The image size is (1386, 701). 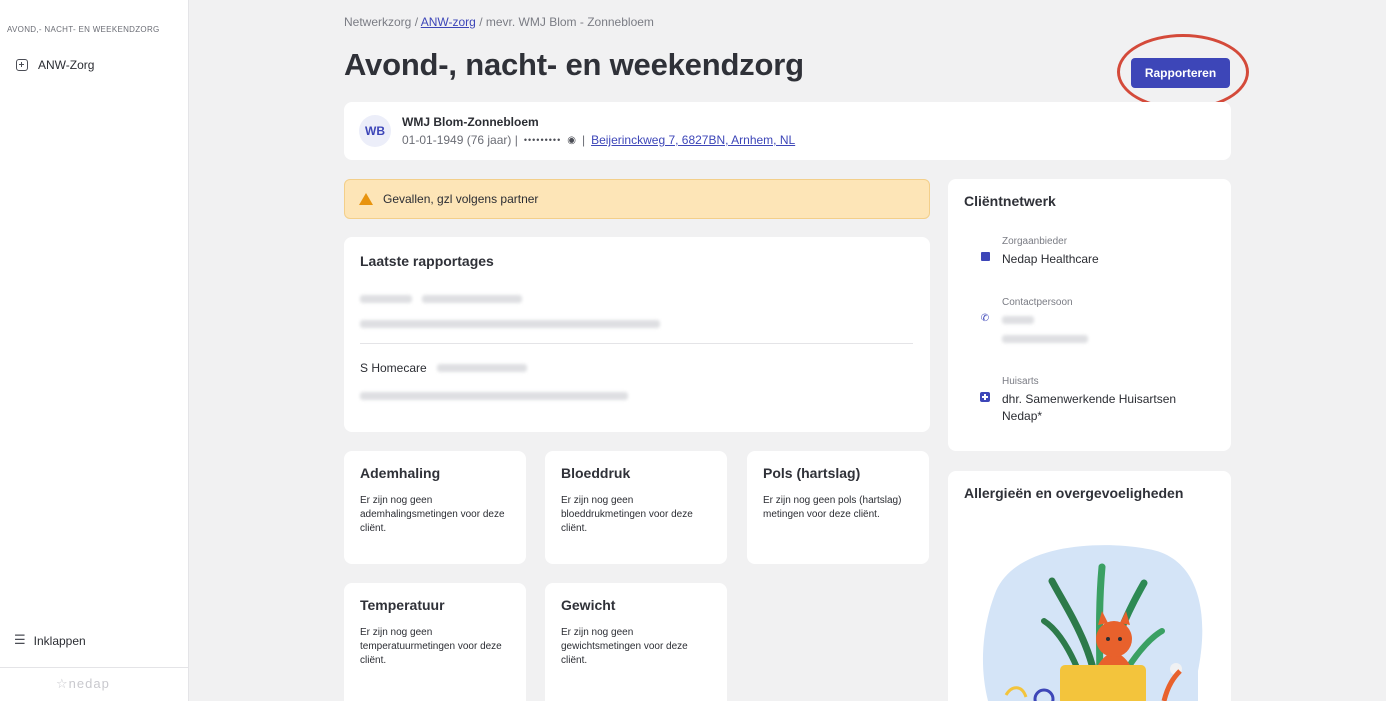 What do you see at coordinates (461, 199) in the screenshot?
I see `warning-text: Gevallen, gzl volgens partner` at bounding box center [461, 199].